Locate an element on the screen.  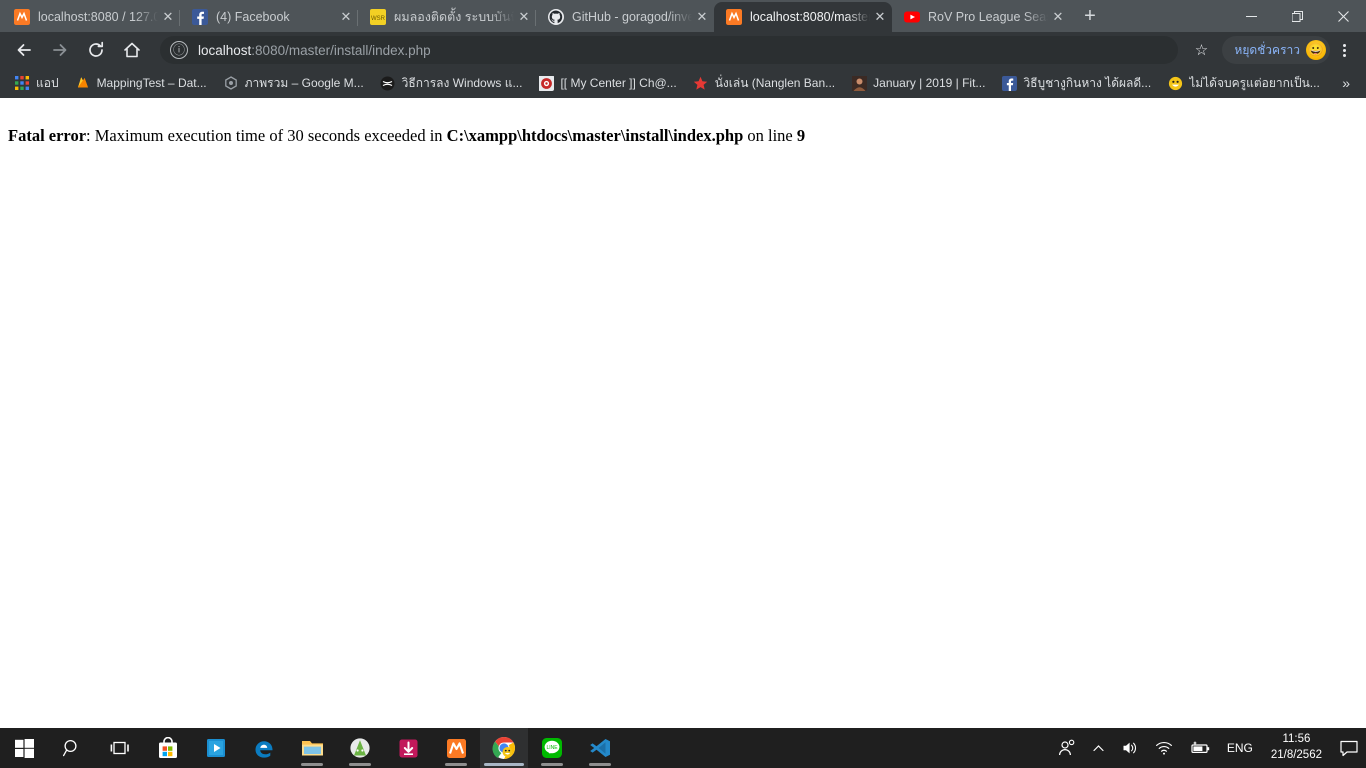
vscode-icon is located at coordinates (600, 748).